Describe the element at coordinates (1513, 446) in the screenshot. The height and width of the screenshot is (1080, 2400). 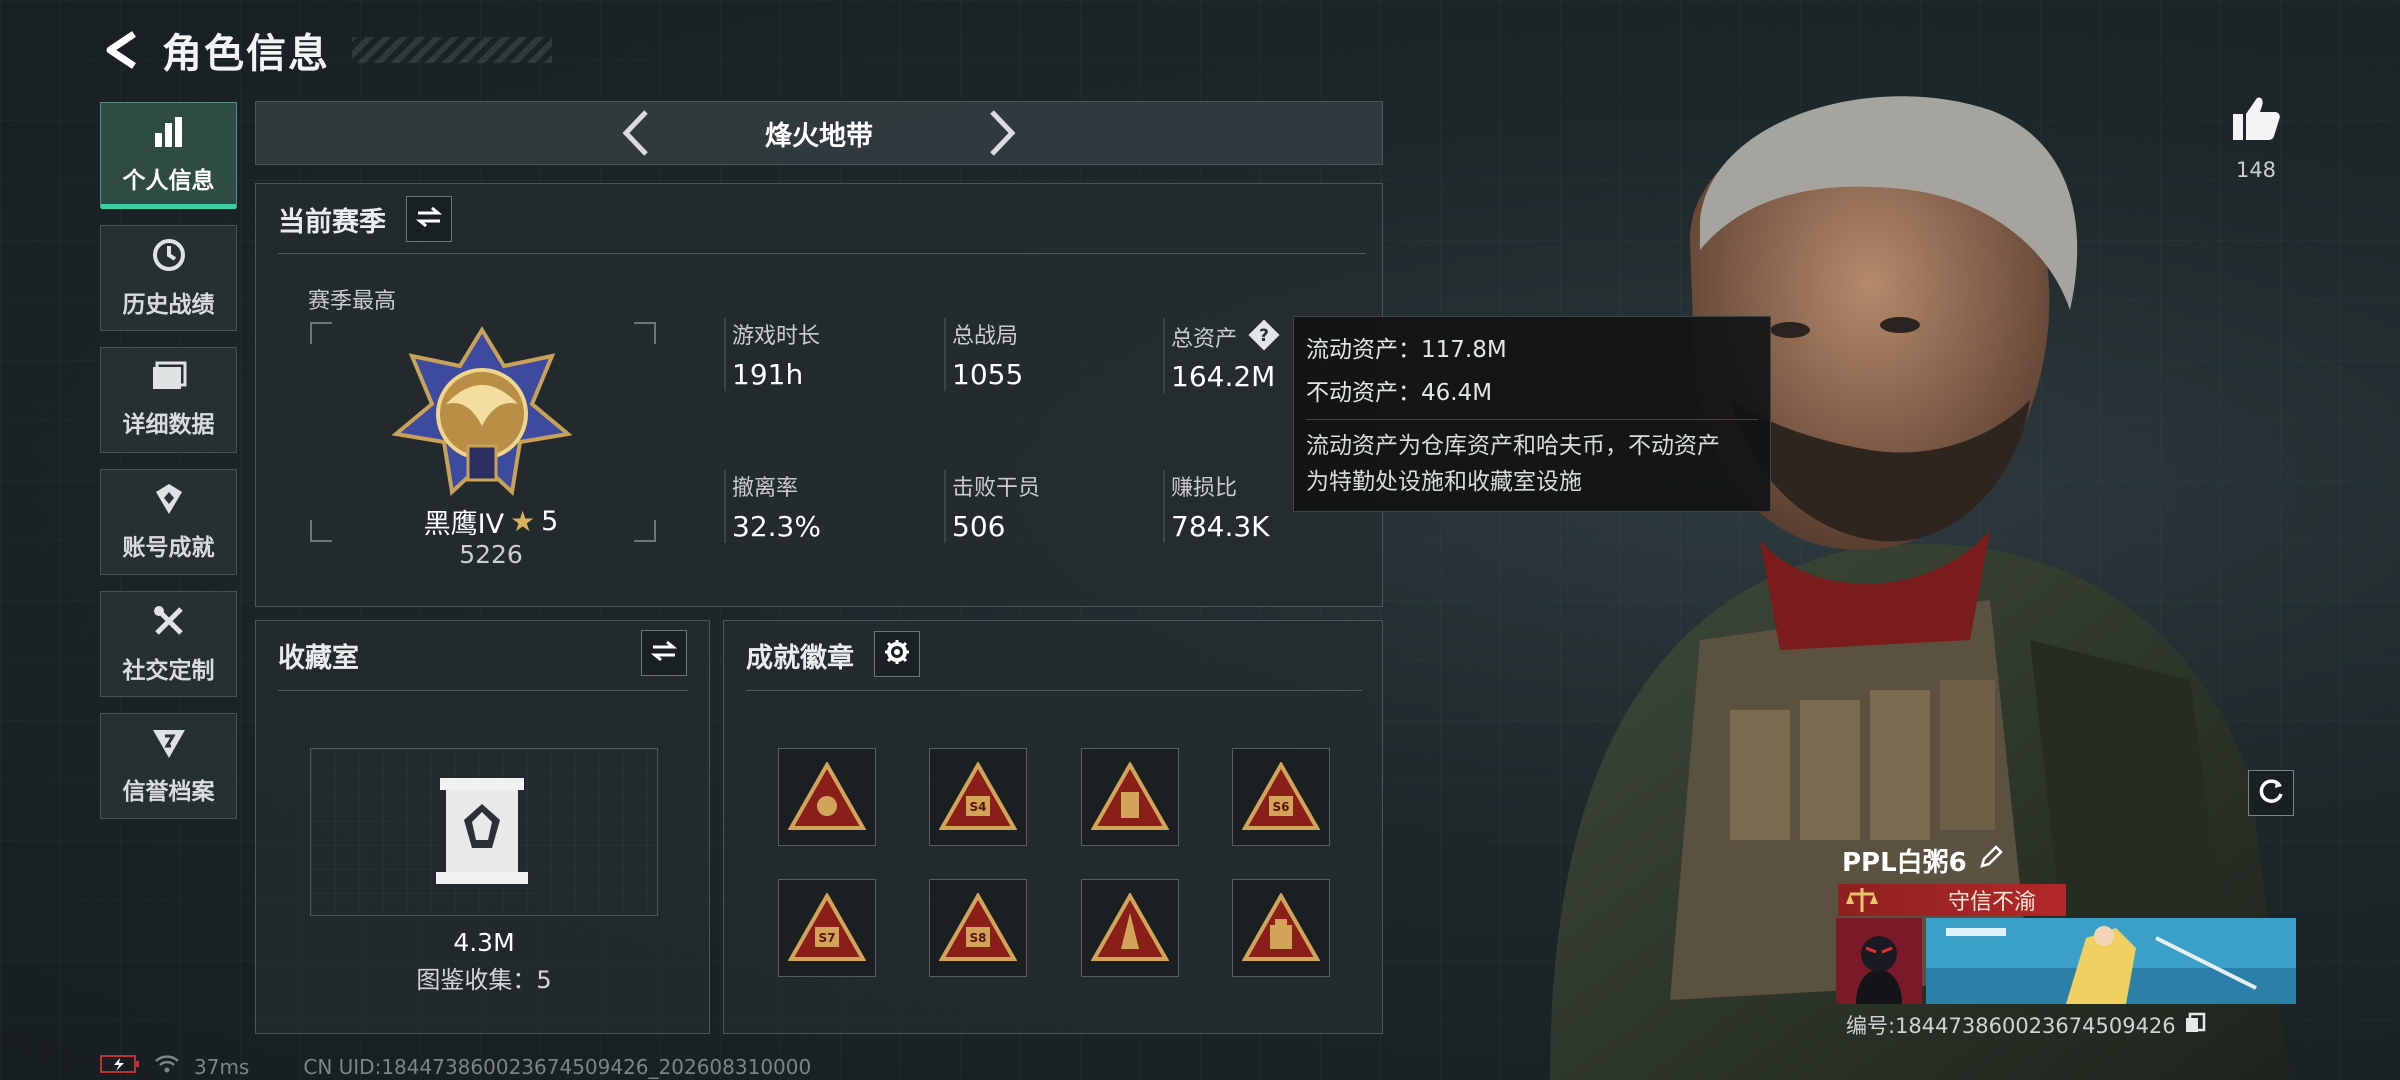
I see `tooltip-description-line: 流动资产为仓库资产和哈夫币，不动资产` at that location.